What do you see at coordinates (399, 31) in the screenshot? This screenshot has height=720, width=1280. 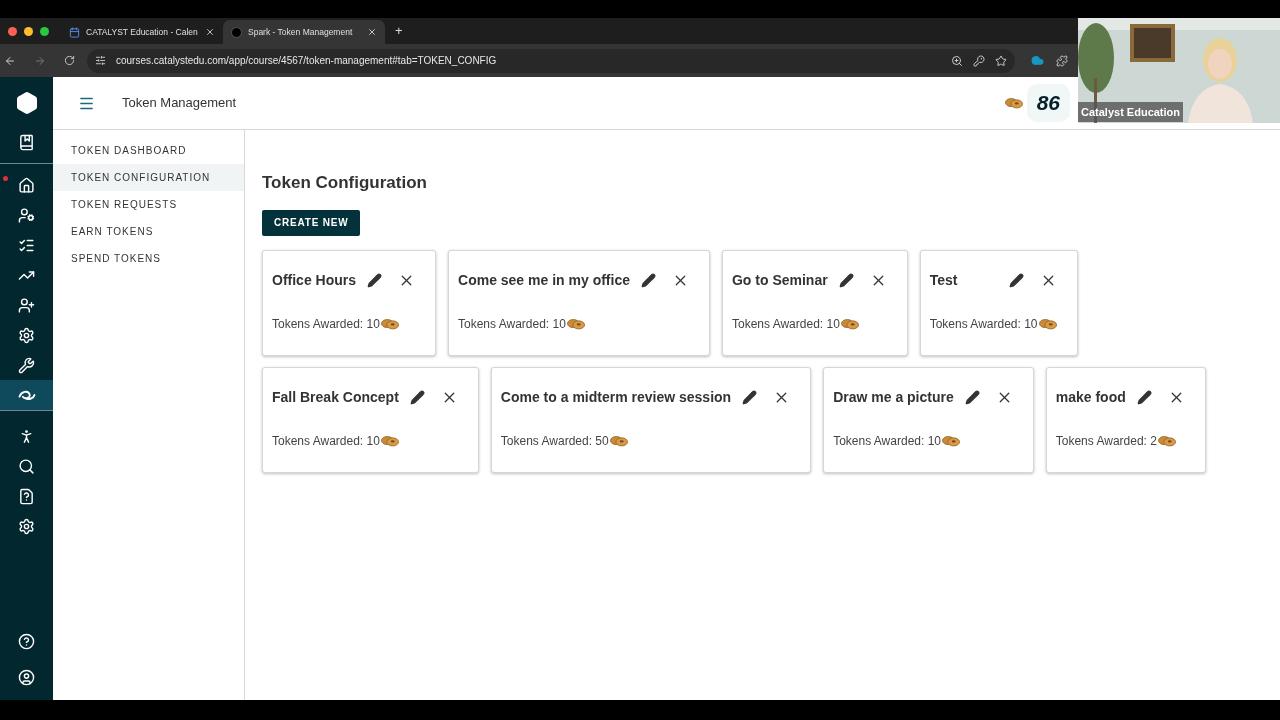 I see `new-tab-button: +` at bounding box center [399, 31].